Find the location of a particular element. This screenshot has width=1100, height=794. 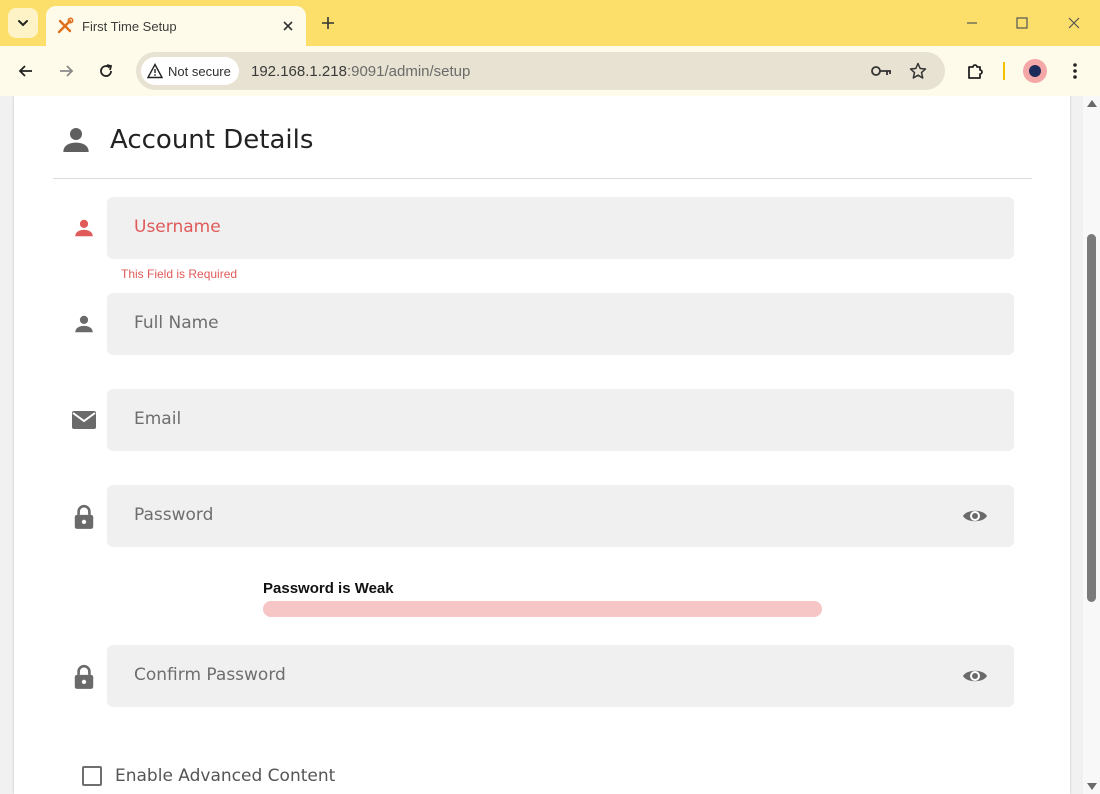

scroll-down-arrow-icon is located at coordinates (1092, 786).